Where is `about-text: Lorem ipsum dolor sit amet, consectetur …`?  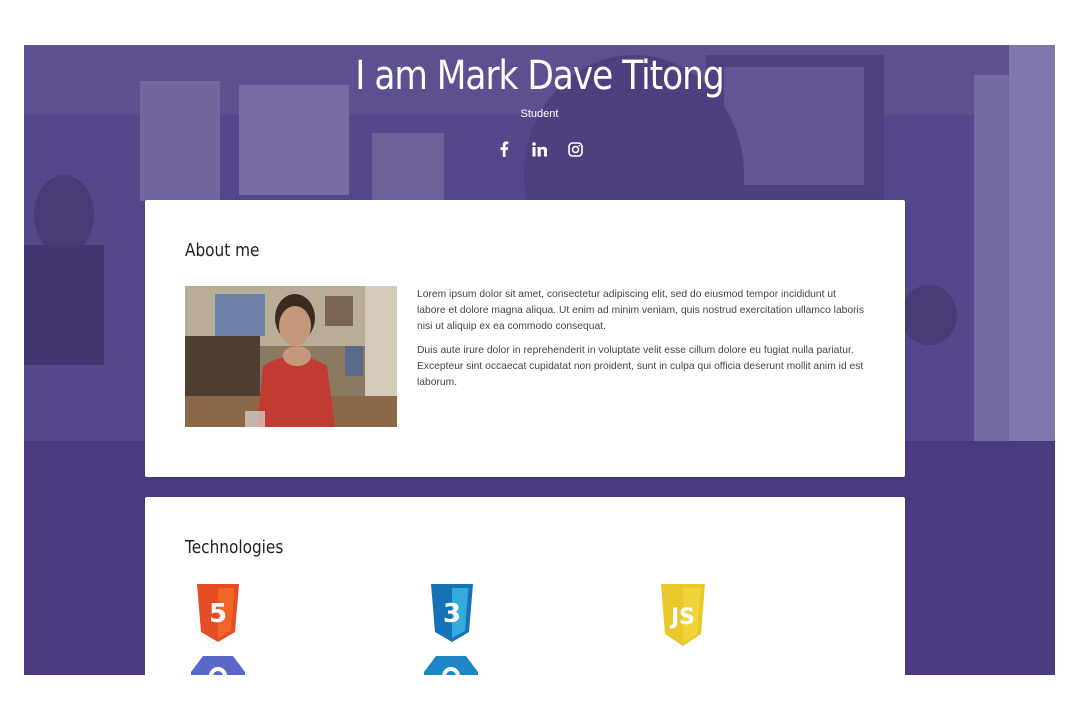 about-text: Lorem ipsum dolor sit amet, consectetur … is located at coordinates (642, 343).